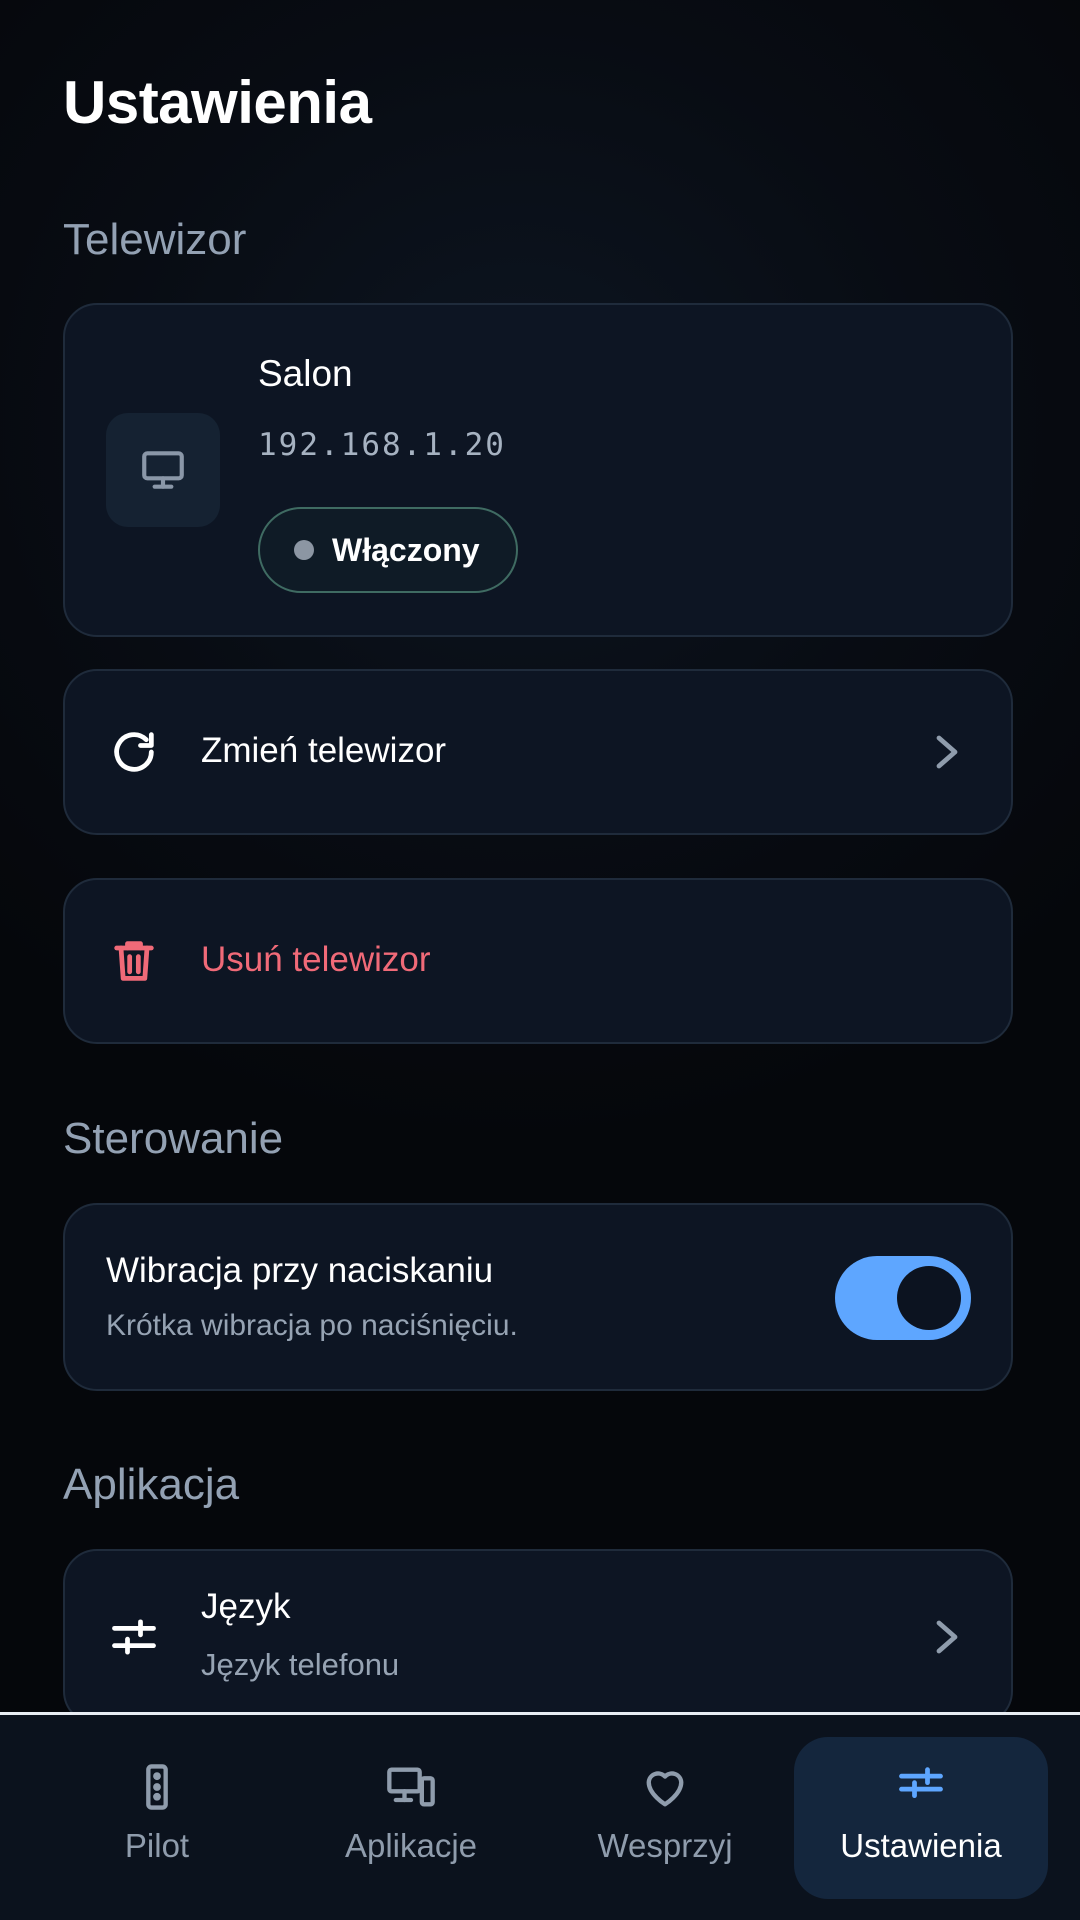 The image size is (1080, 1920). I want to click on language-subtitle: Język telefonu, so click(300, 1664).